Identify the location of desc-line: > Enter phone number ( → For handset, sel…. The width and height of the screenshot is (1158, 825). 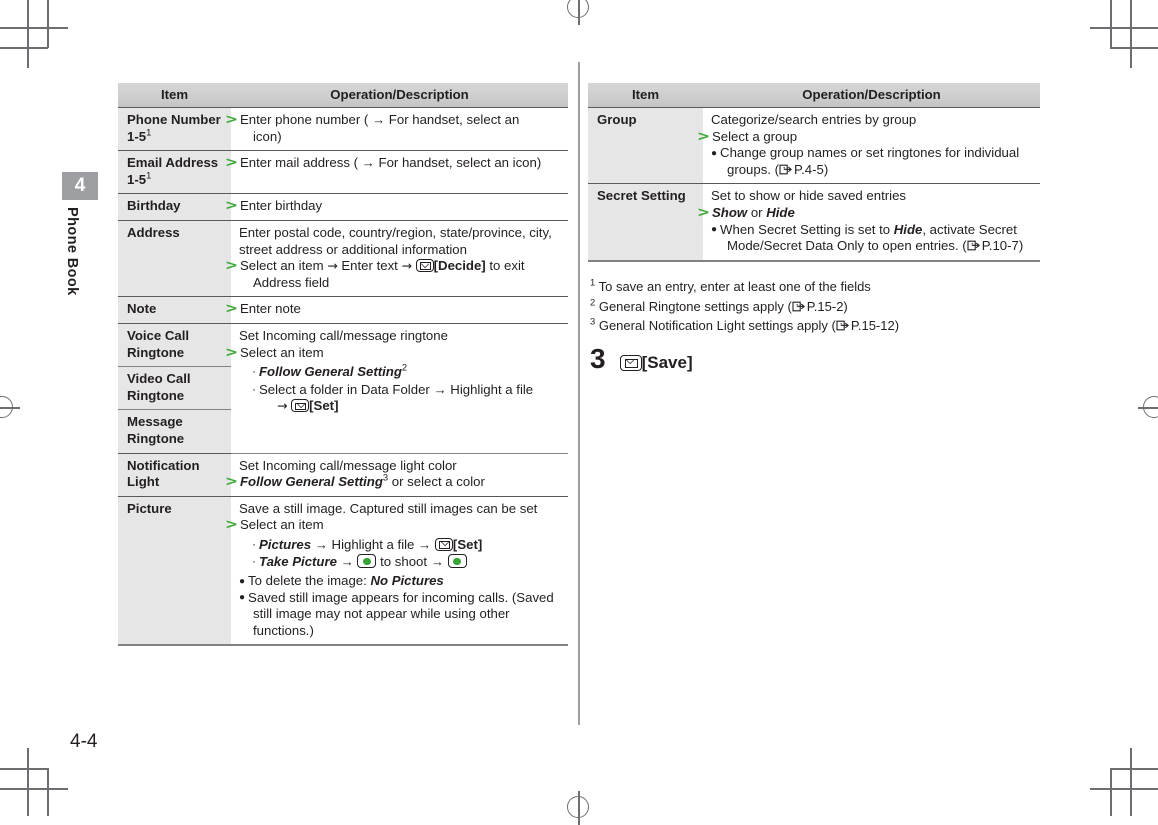
(372, 119).